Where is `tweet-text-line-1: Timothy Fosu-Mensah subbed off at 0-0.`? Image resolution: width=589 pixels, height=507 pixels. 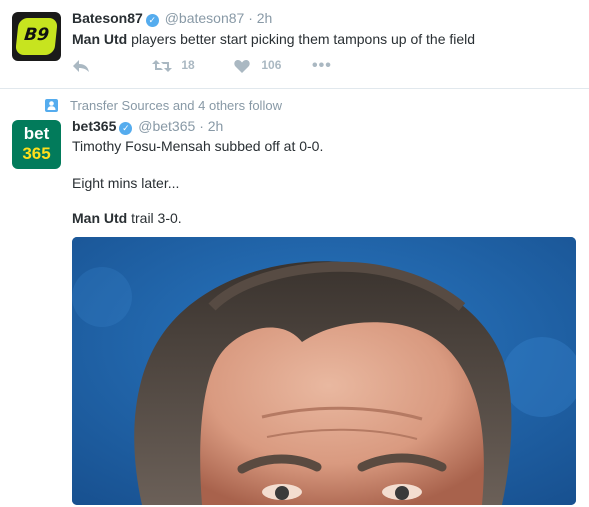
tweet-text-line-1: Timothy Fosu-Mensah subbed off at 0-0. is located at coordinates (198, 146).